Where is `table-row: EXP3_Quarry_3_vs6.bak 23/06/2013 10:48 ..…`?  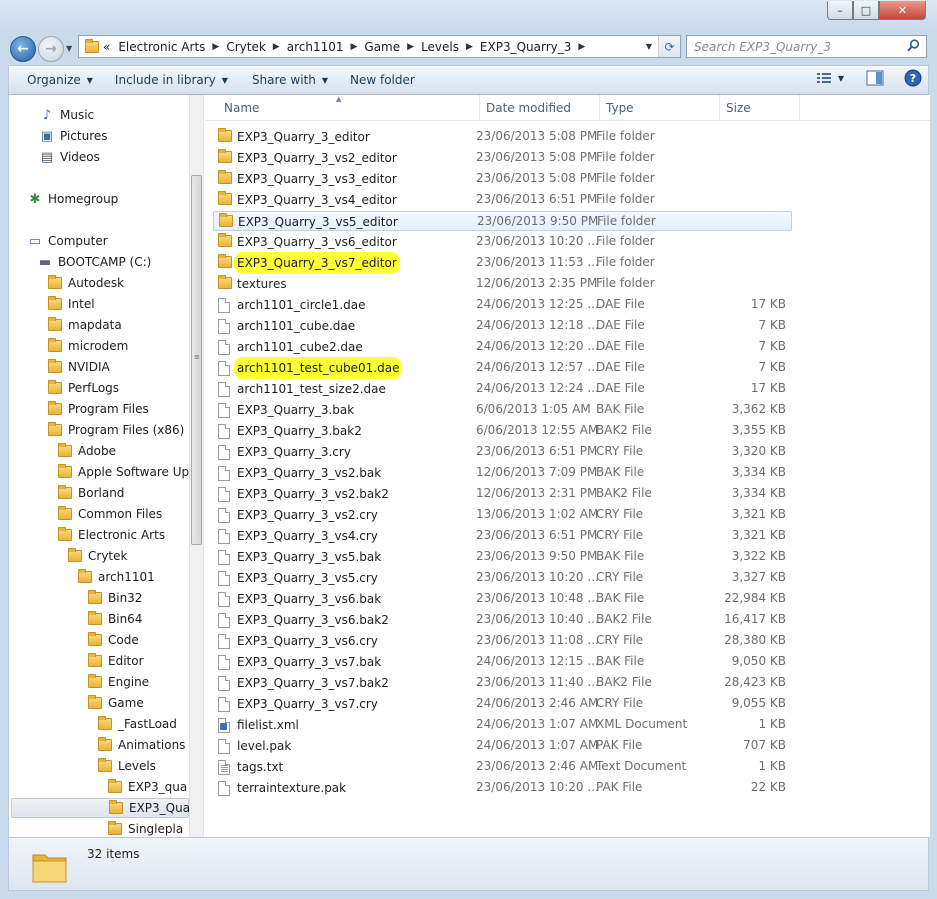 table-row: EXP3_Quarry_3_vs6.bak 23/06/2013 10:48 ..… is located at coordinates (502, 599).